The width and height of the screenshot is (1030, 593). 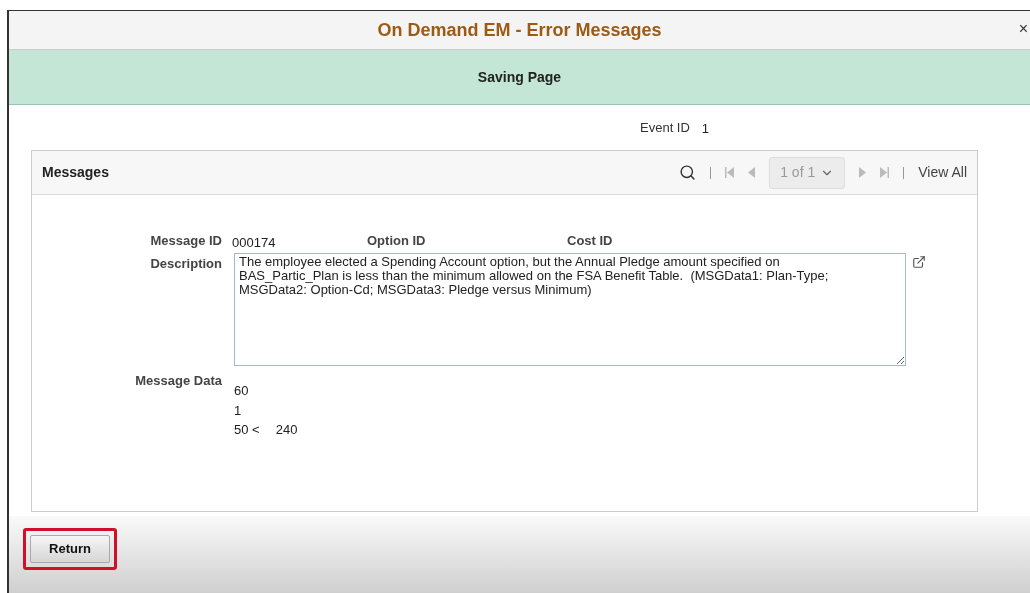 What do you see at coordinates (752, 172) in the screenshot?
I see `previous-page-icon` at bounding box center [752, 172].